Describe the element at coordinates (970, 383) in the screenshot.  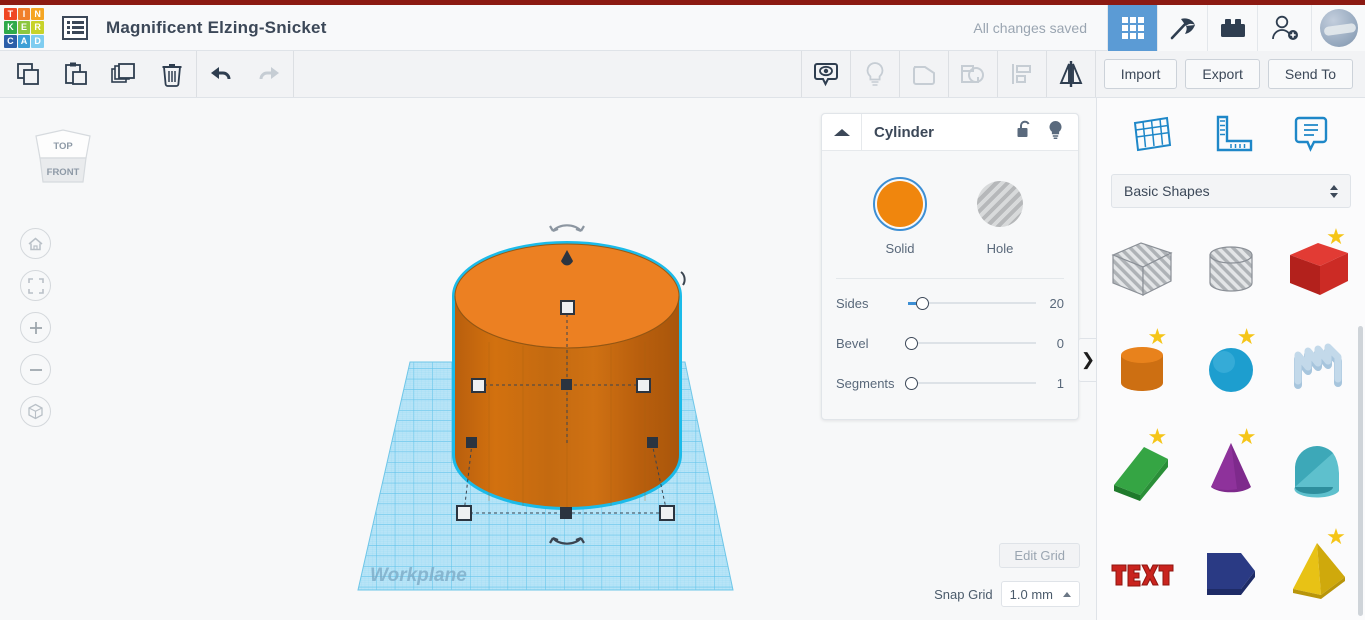
I see `slider-segments-track` at that location.